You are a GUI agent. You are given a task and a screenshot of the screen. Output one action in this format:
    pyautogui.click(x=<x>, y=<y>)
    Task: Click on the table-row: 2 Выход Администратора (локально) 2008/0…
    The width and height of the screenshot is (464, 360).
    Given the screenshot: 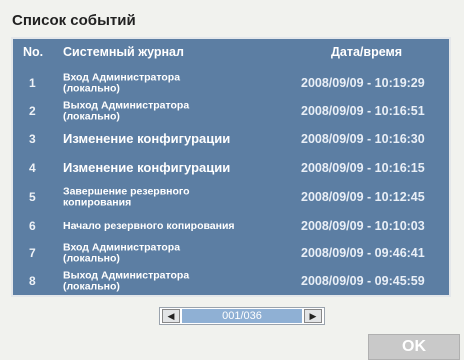 What is the action you would take?
    pyautogui.click(x=231, y=111)
    